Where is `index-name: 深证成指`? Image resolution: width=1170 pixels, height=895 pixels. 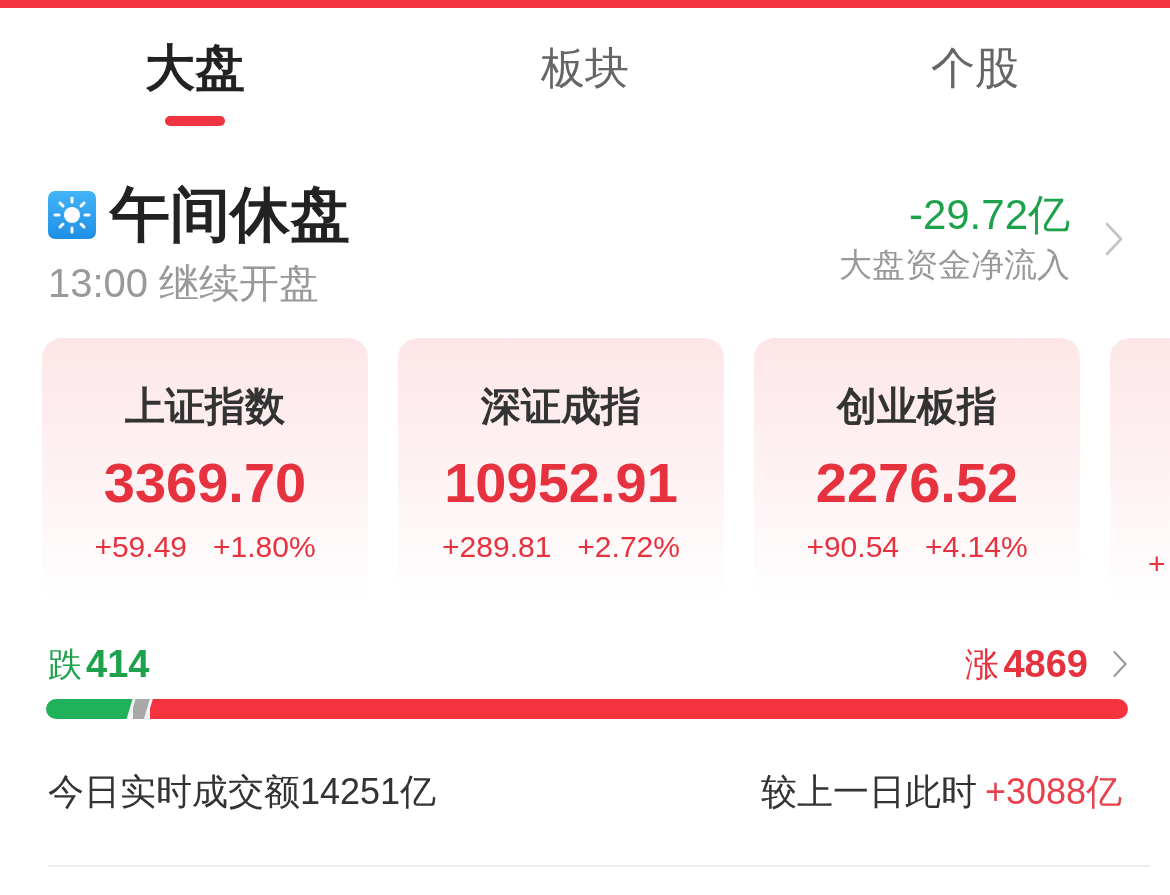
index-name: 深证成指 is located at coordinates (561, 406).